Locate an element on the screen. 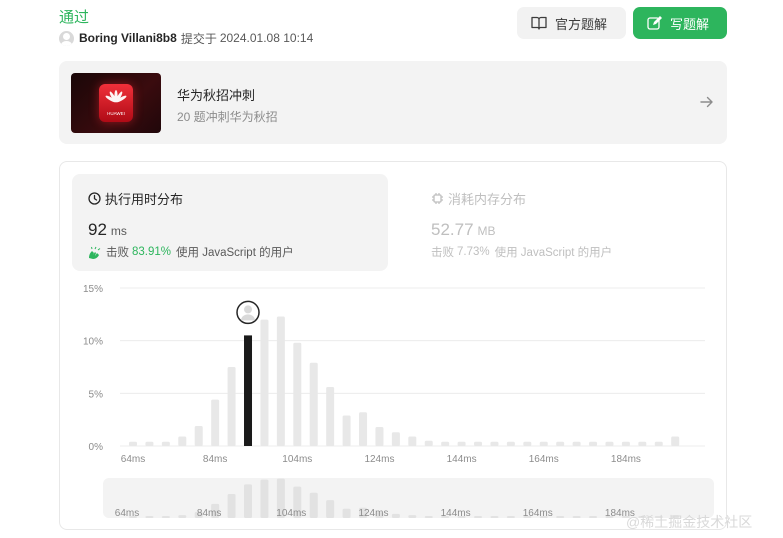 The image size is (783, 538). x-tick-label: 144ms is located at coordinates (462, 459).